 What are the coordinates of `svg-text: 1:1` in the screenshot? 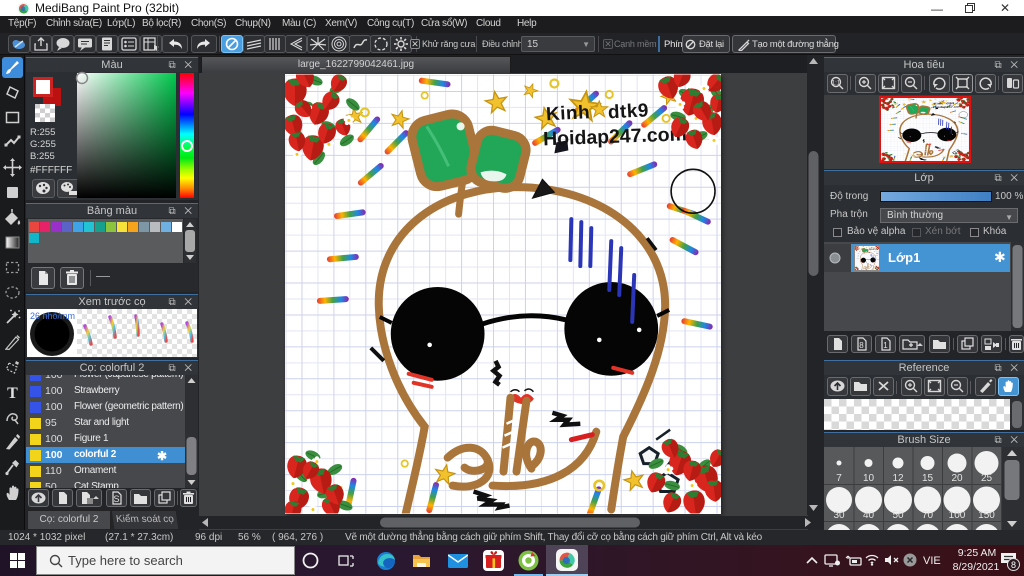 It's located at (836, 84).